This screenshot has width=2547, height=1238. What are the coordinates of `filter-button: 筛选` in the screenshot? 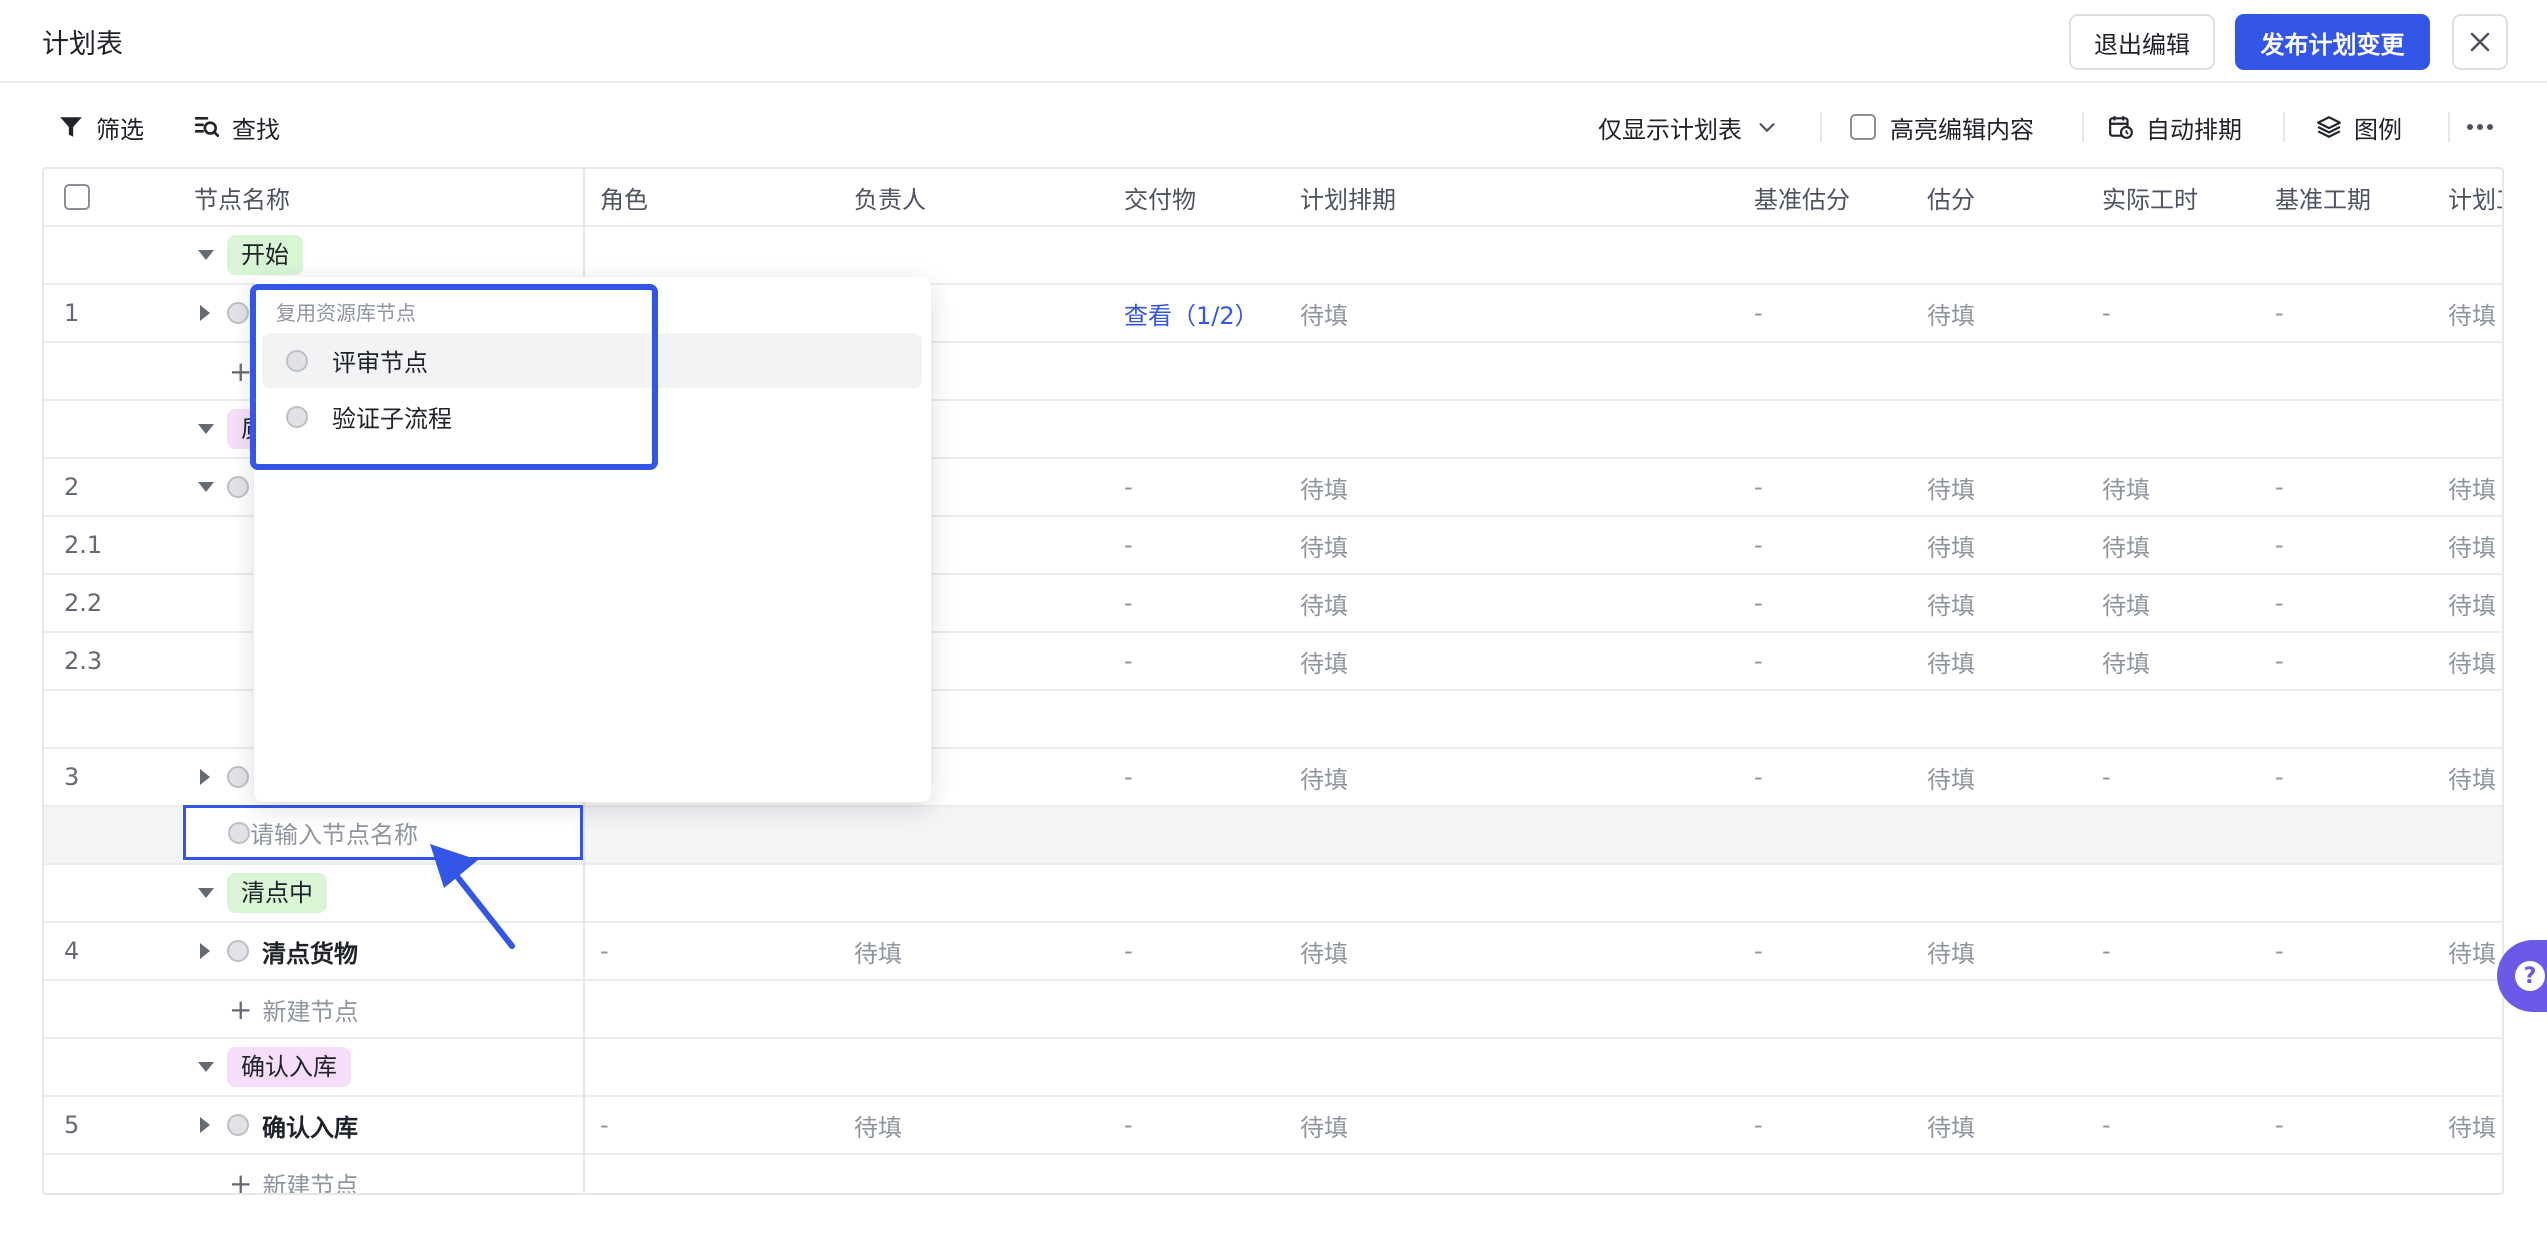 It's located at (101, 127).